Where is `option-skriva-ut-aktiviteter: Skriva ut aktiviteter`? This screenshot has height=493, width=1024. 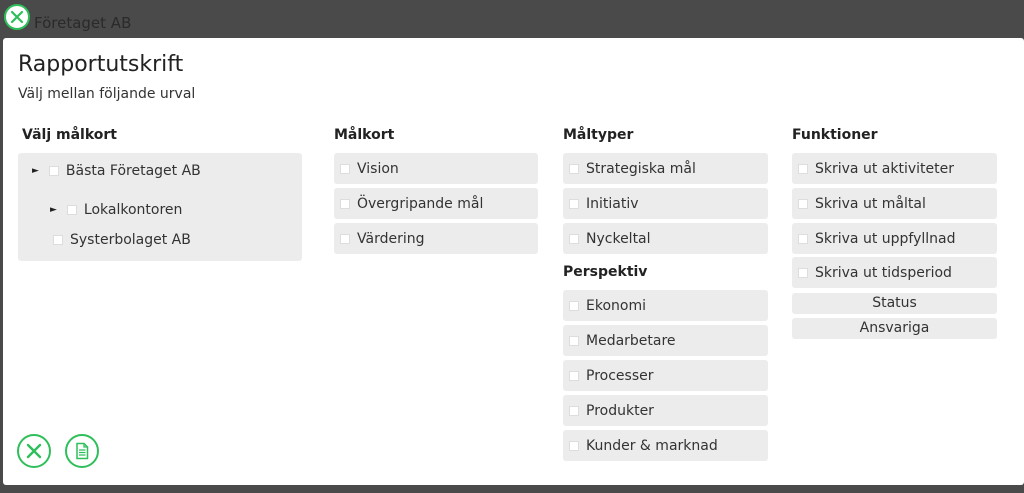 option-skriva-ut-aktiviteter: Skriva ut aktiviteter is located at coordinates (894, 168).